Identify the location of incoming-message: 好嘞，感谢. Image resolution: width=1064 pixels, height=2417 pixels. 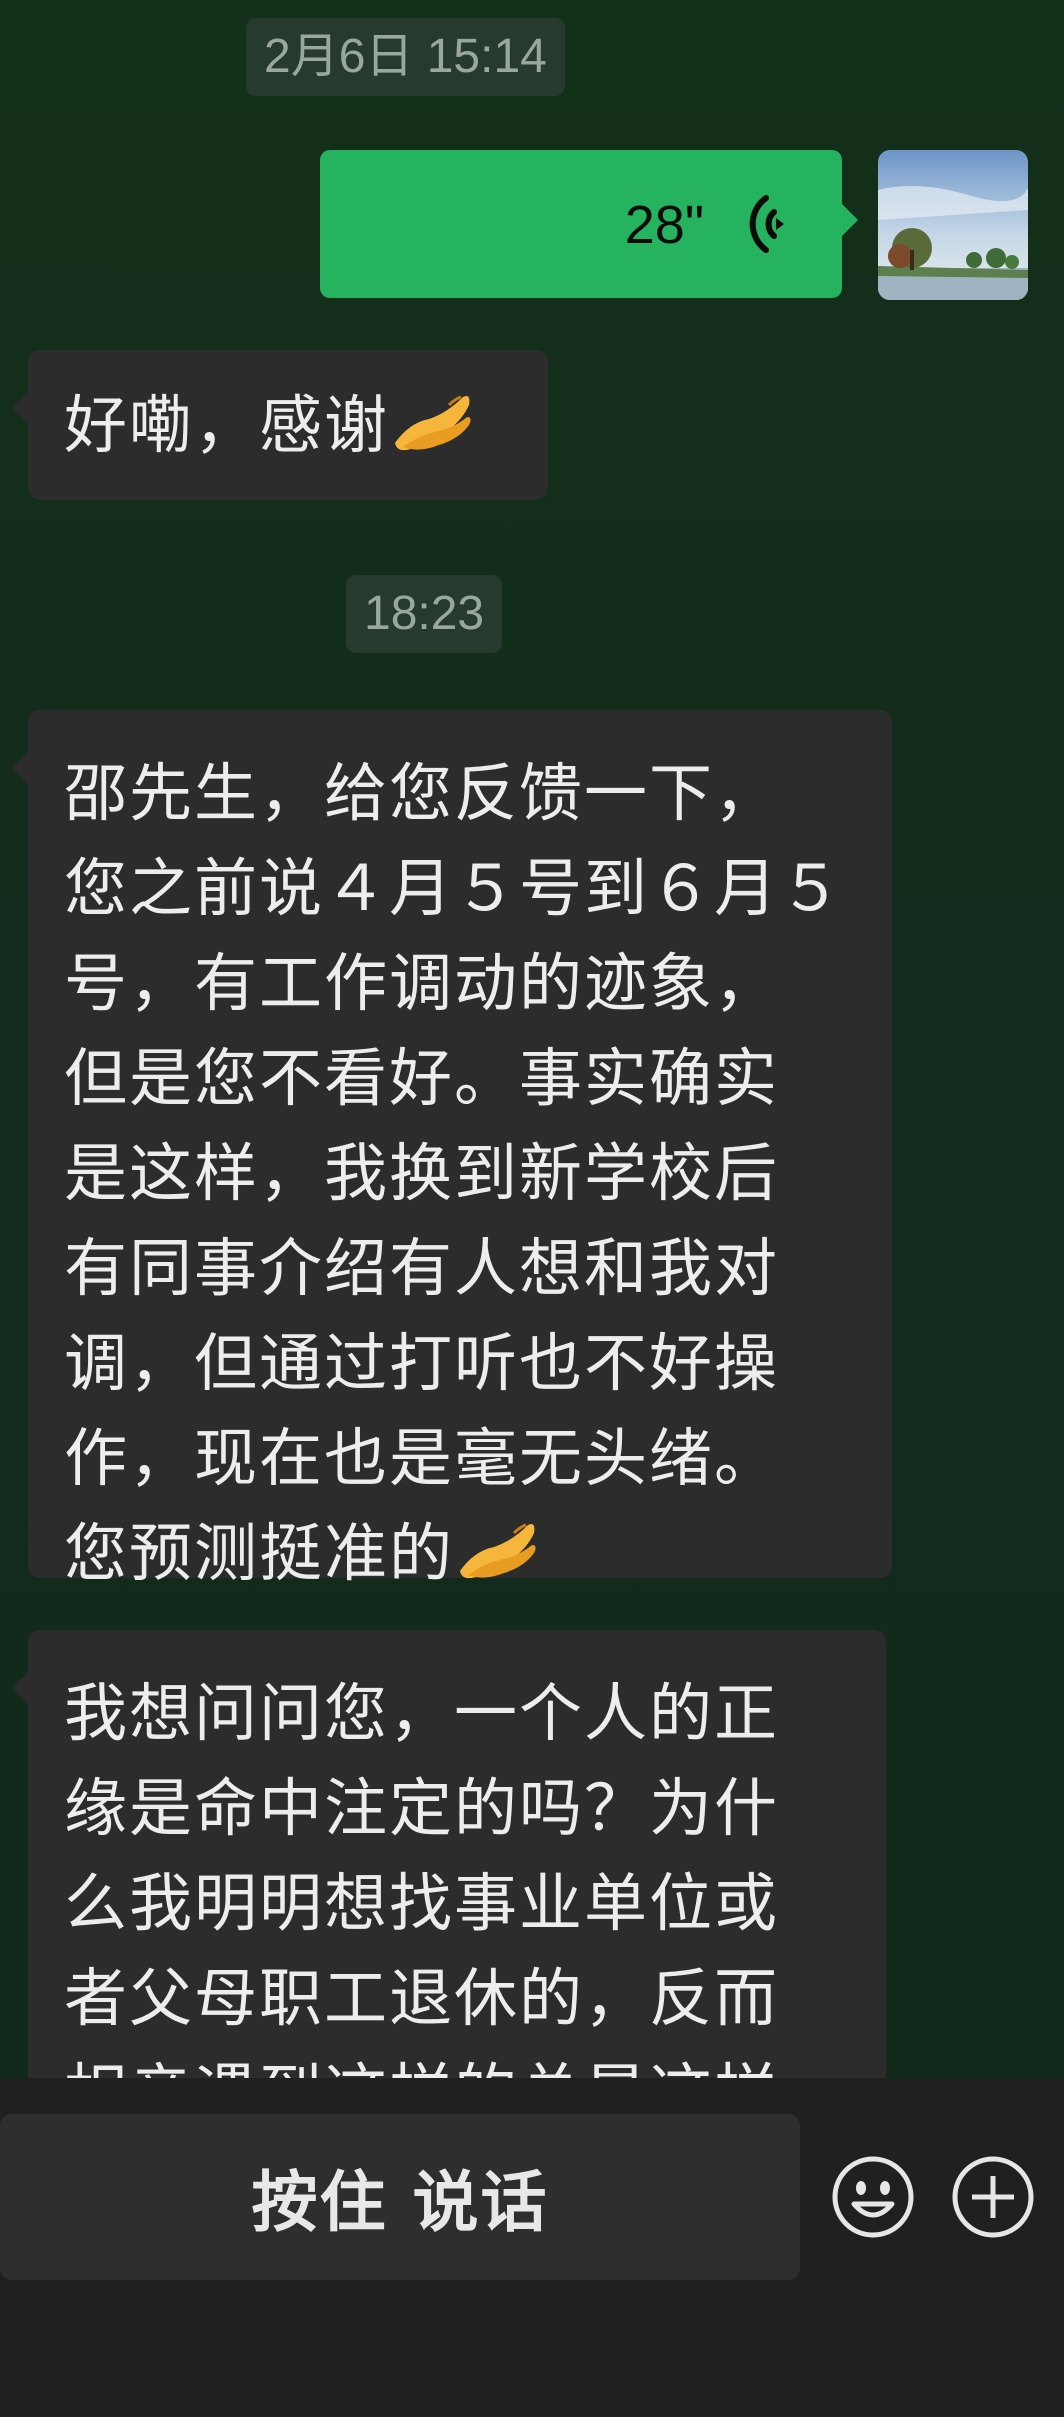
(280, 425).